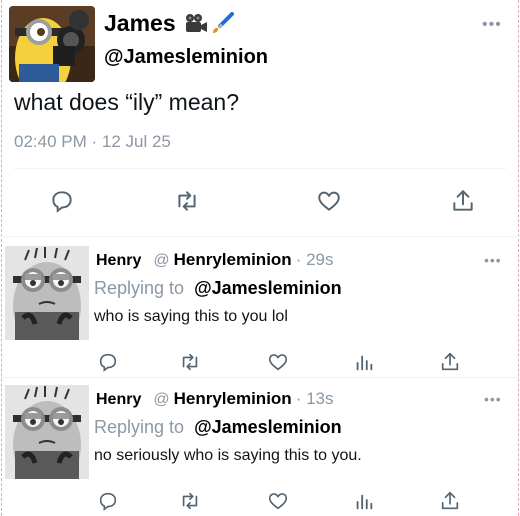  What do you see at coordinates (191, 316) in the screenshot?
I see `reply-text: who is saying this to you lol` at bounding box center [191, 316].